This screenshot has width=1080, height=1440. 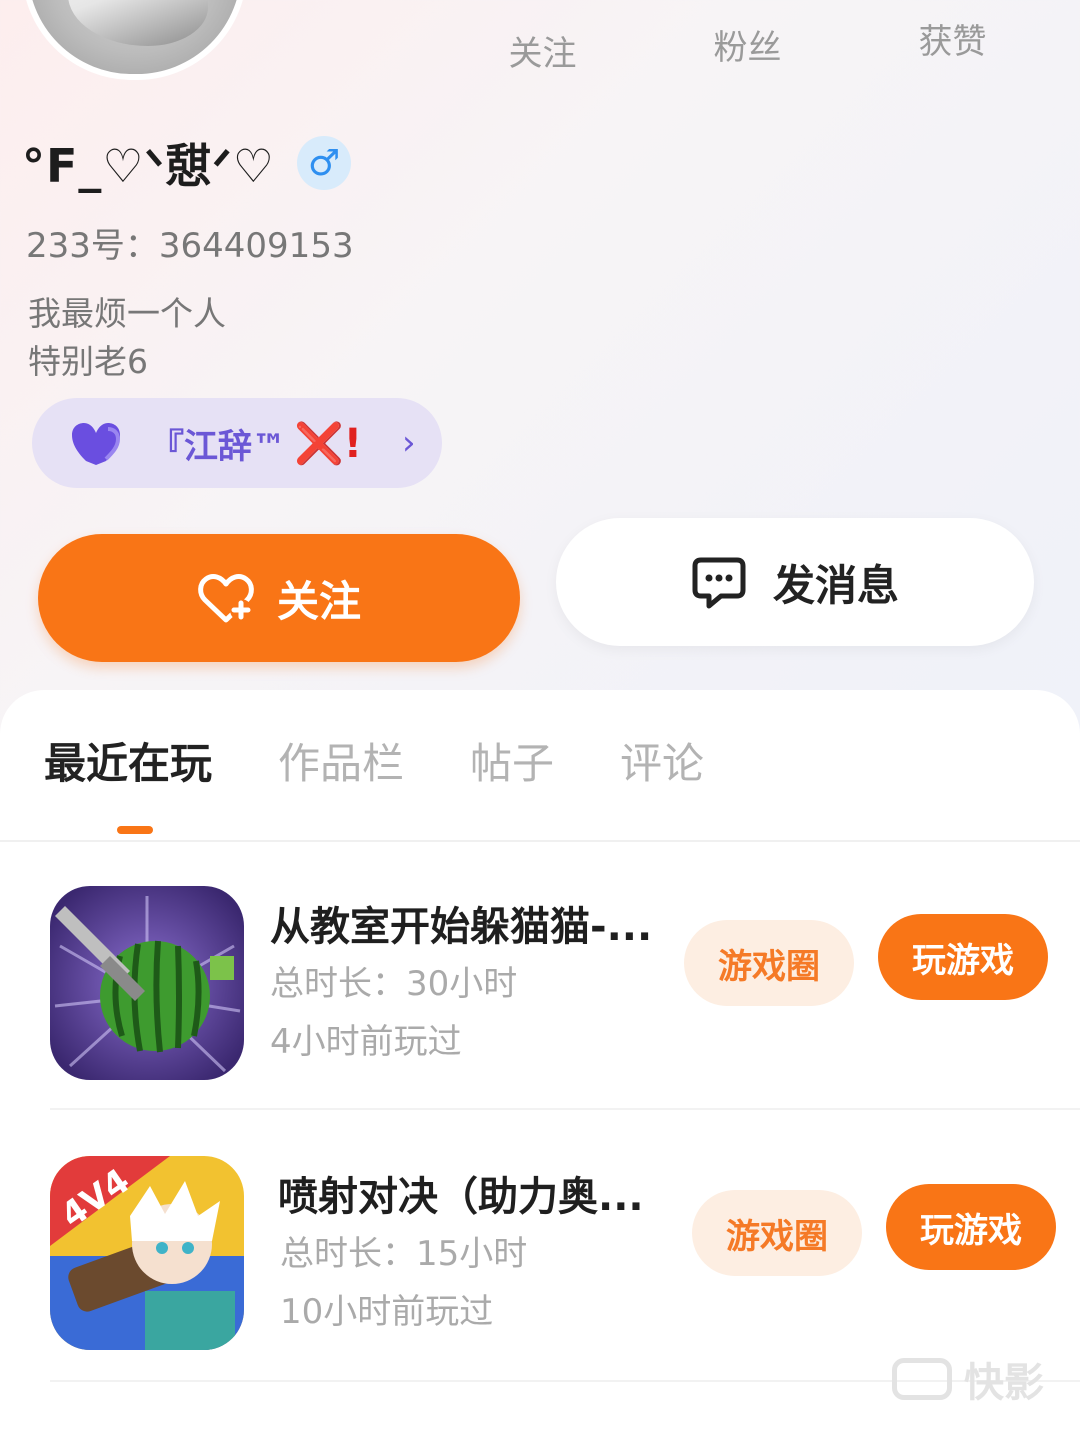 I want to click on double-heart-icon, so click(x=97, y=443).